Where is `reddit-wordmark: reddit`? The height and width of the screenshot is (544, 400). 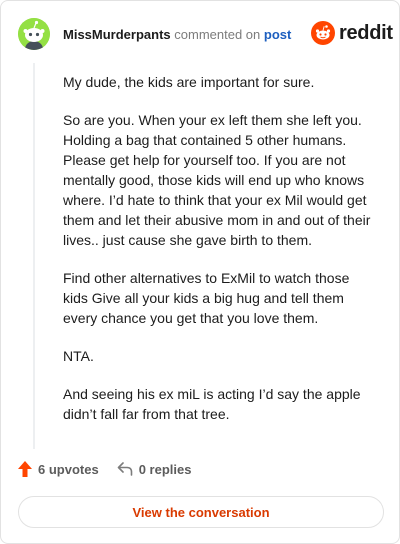 reddit-wordmark: reddit is located at coordinates (366, 33).